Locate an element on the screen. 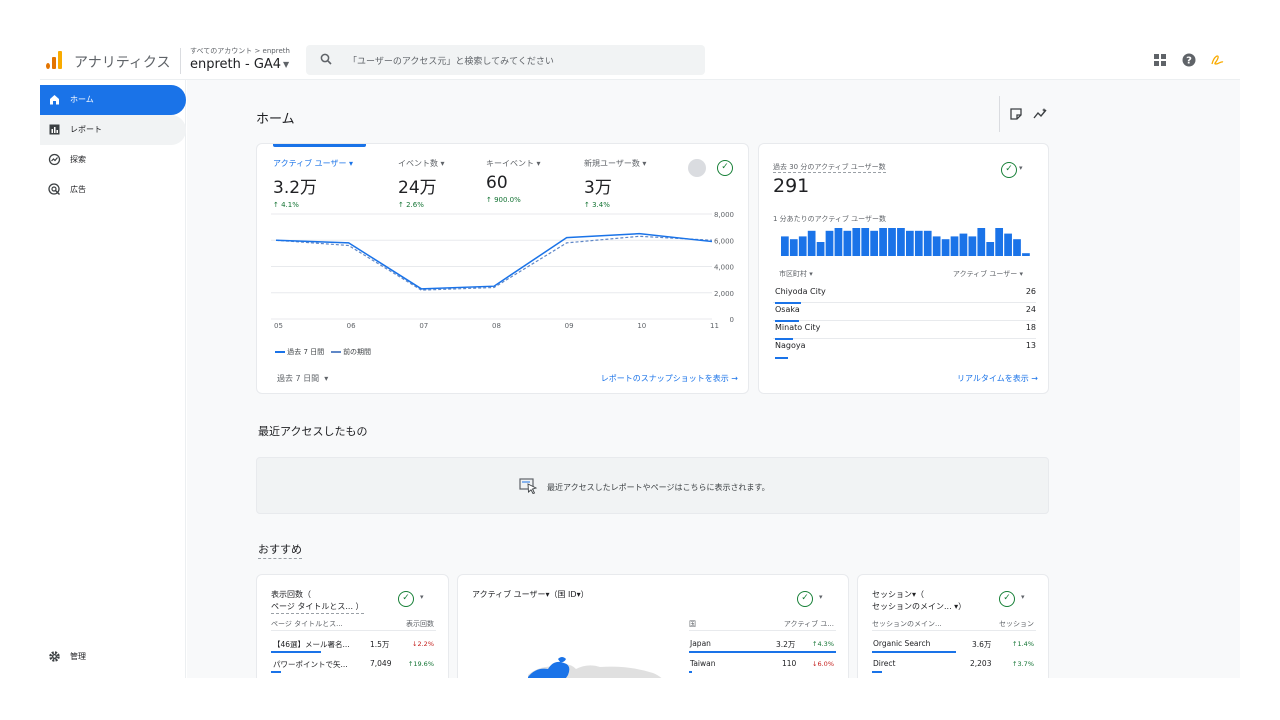 This screenshot has height=720, width=1280. row-value: 7,049 is located at coordinates (381, 663).